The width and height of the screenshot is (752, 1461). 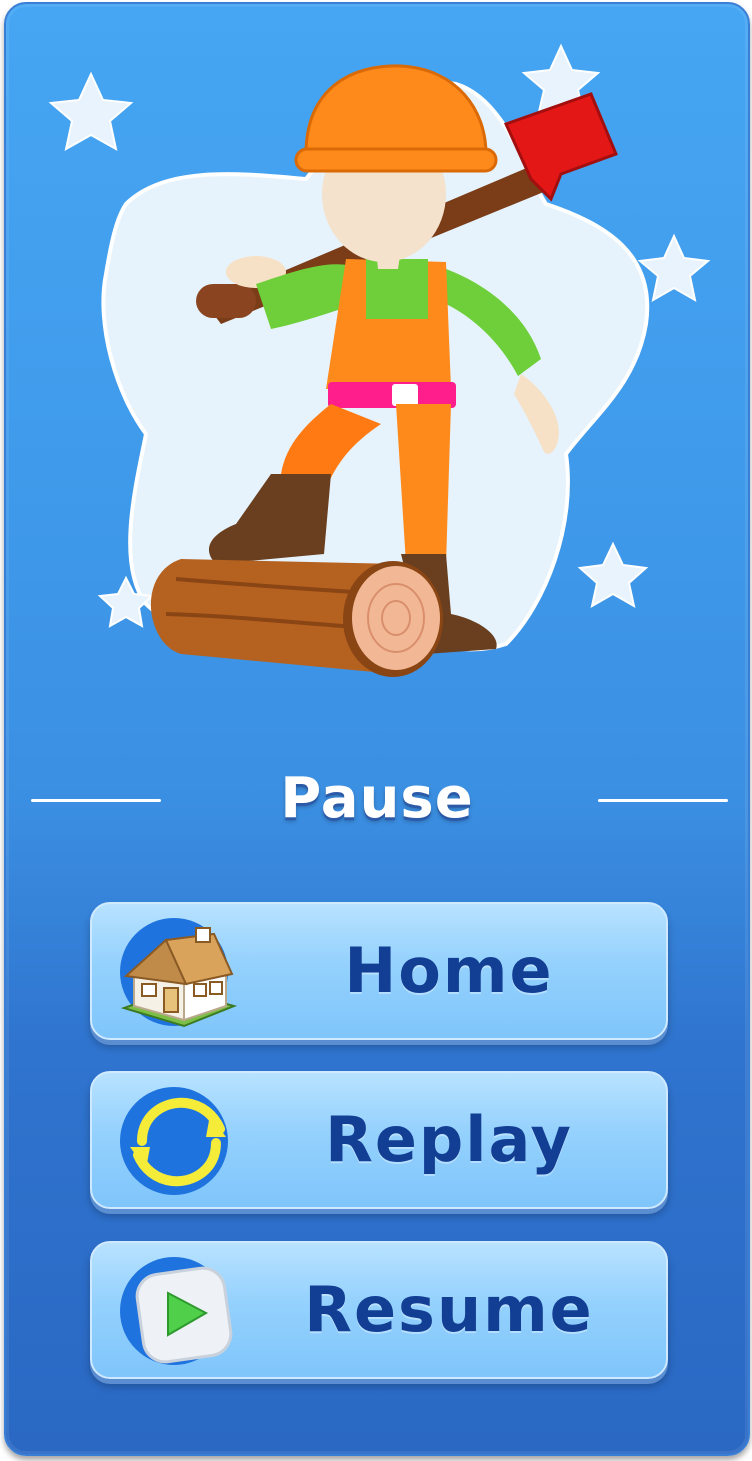 I want to click on resume-button: Resume, so click(x=379, y=1310).